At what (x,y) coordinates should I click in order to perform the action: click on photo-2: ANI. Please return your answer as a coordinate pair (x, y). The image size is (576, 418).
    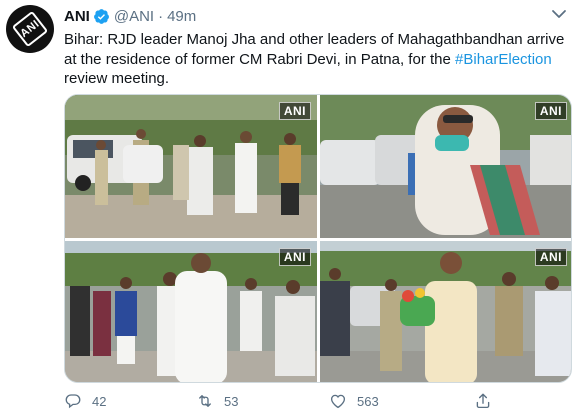
    Looking at the image, I should click on (445, 166).